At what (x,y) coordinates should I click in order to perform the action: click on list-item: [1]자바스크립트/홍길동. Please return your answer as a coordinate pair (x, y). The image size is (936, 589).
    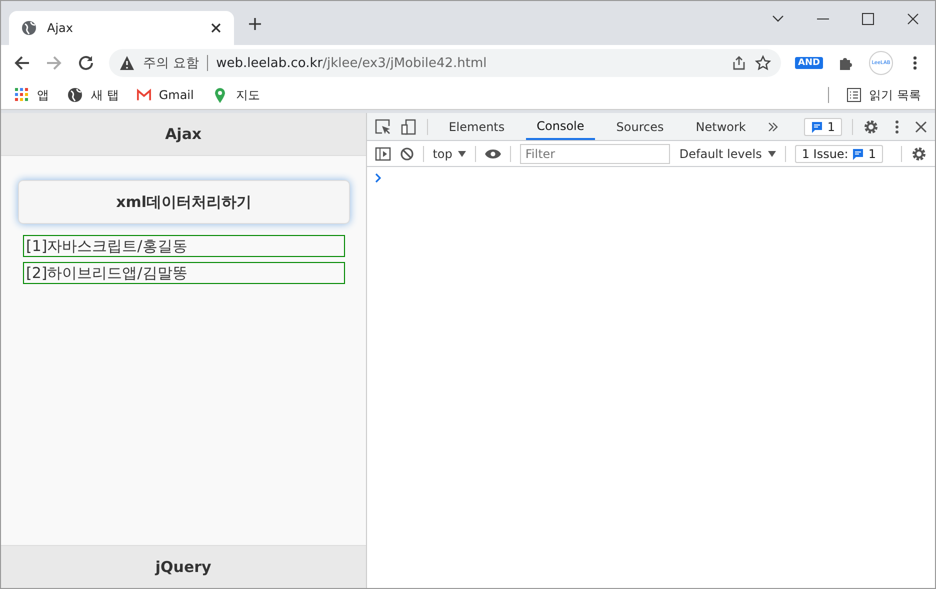
    Looking at the image, I should click on (184, 246).